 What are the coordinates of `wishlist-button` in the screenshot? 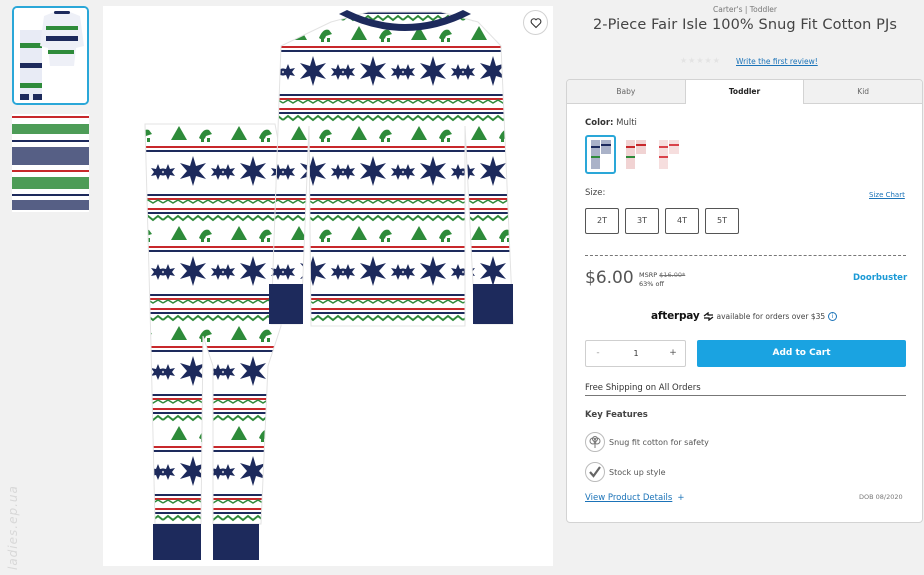 It's located at (535, 22).